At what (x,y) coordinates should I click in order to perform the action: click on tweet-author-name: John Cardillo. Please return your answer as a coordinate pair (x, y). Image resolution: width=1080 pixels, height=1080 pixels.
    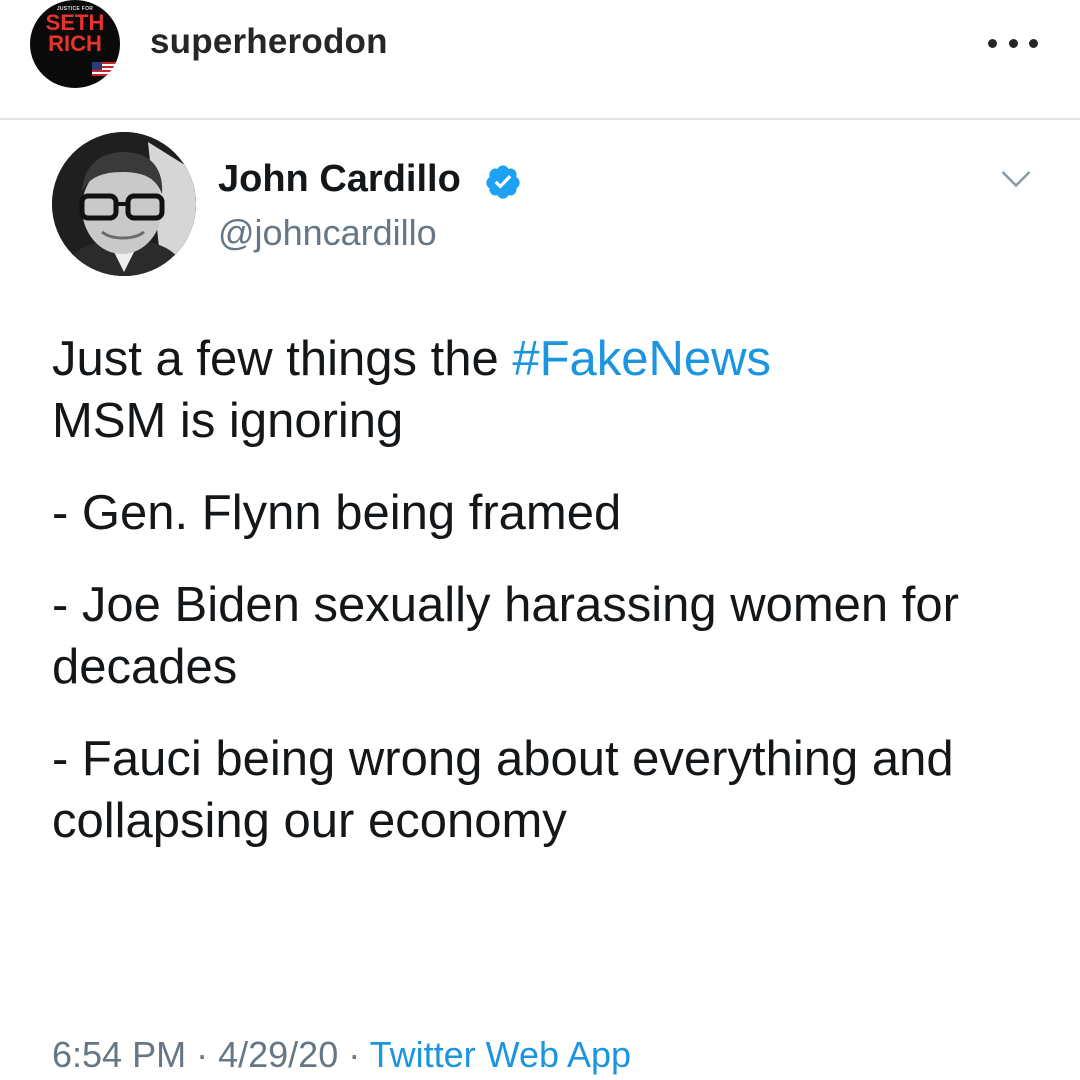
    Looking at the image, I should click on (339, 179).